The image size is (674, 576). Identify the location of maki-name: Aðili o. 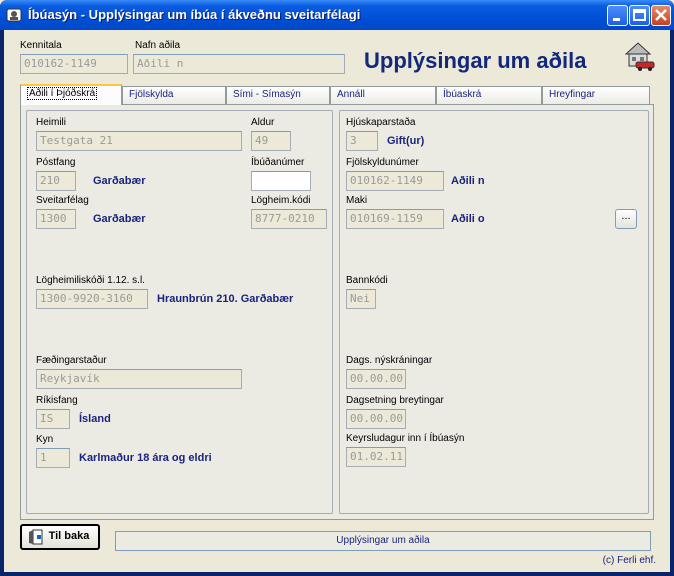
(468, 219).